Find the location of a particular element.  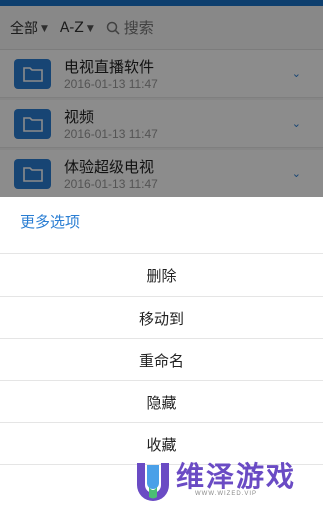

menu-item-hide: 隐藏 is located at coordinates (161, 402).